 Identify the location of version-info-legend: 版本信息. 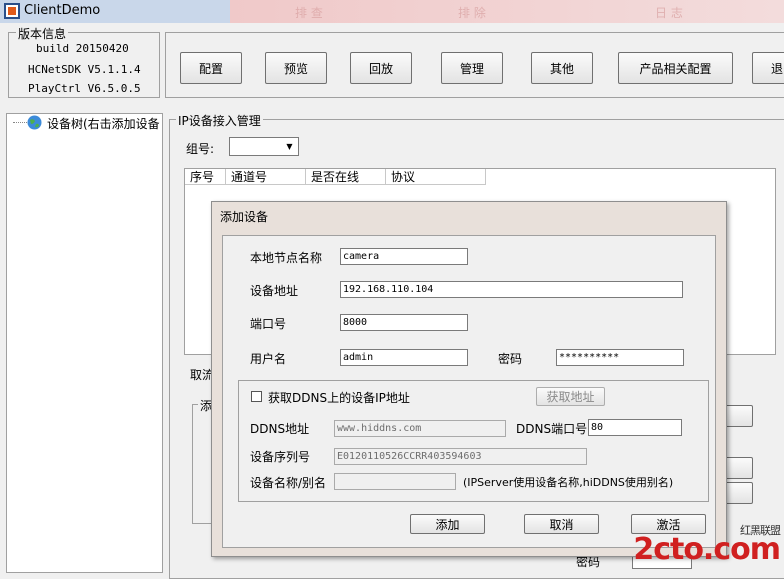
(42, 33).